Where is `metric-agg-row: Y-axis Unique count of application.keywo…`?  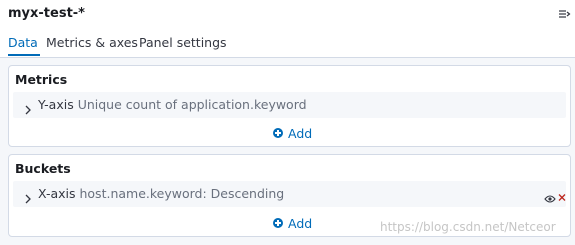
metric-agg-row: Y-axis Unique count of application.keywo… is located at coordinates (289, 105).